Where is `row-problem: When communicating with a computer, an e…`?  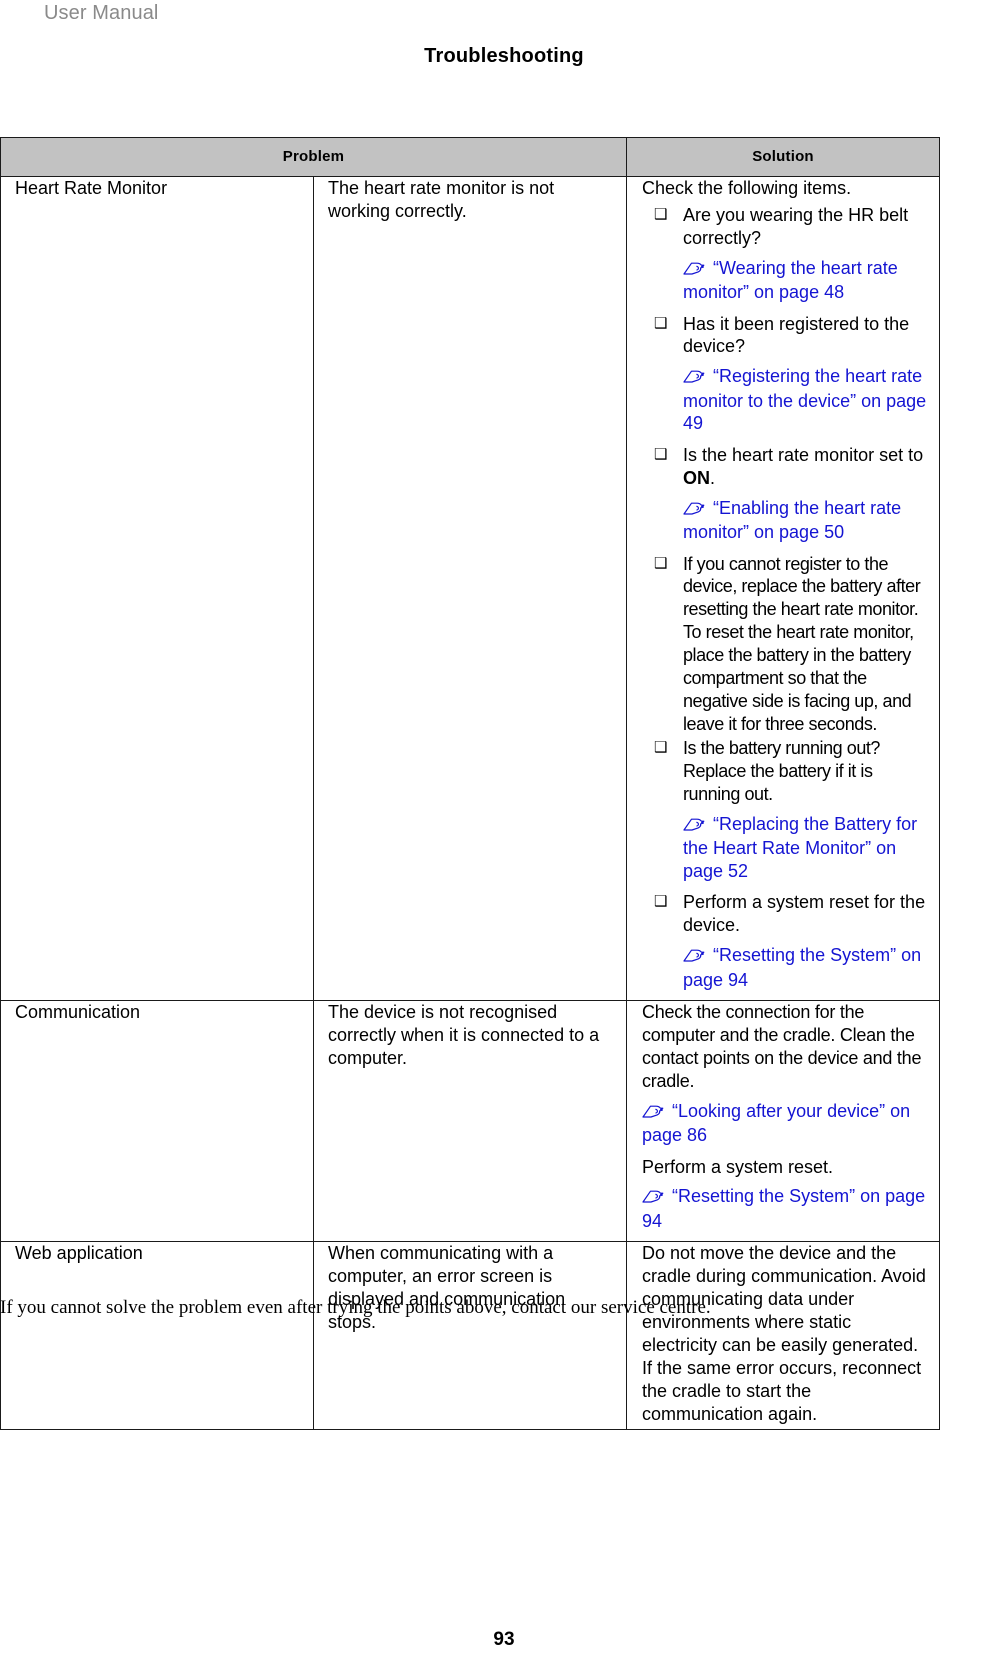
row-problem: When communicating with a computer, an e… is located at coordinates (470, 1336).